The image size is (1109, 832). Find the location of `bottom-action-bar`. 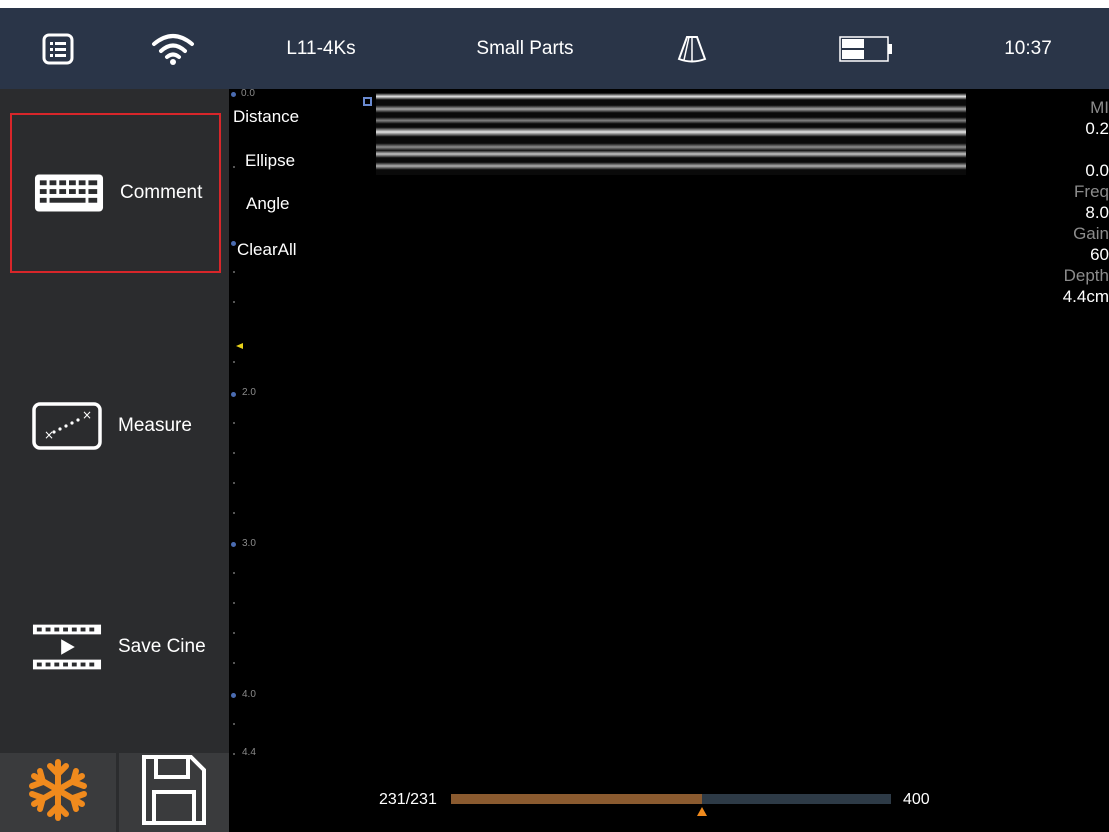

bottom-action-bar is located at coordinates (114, 792).